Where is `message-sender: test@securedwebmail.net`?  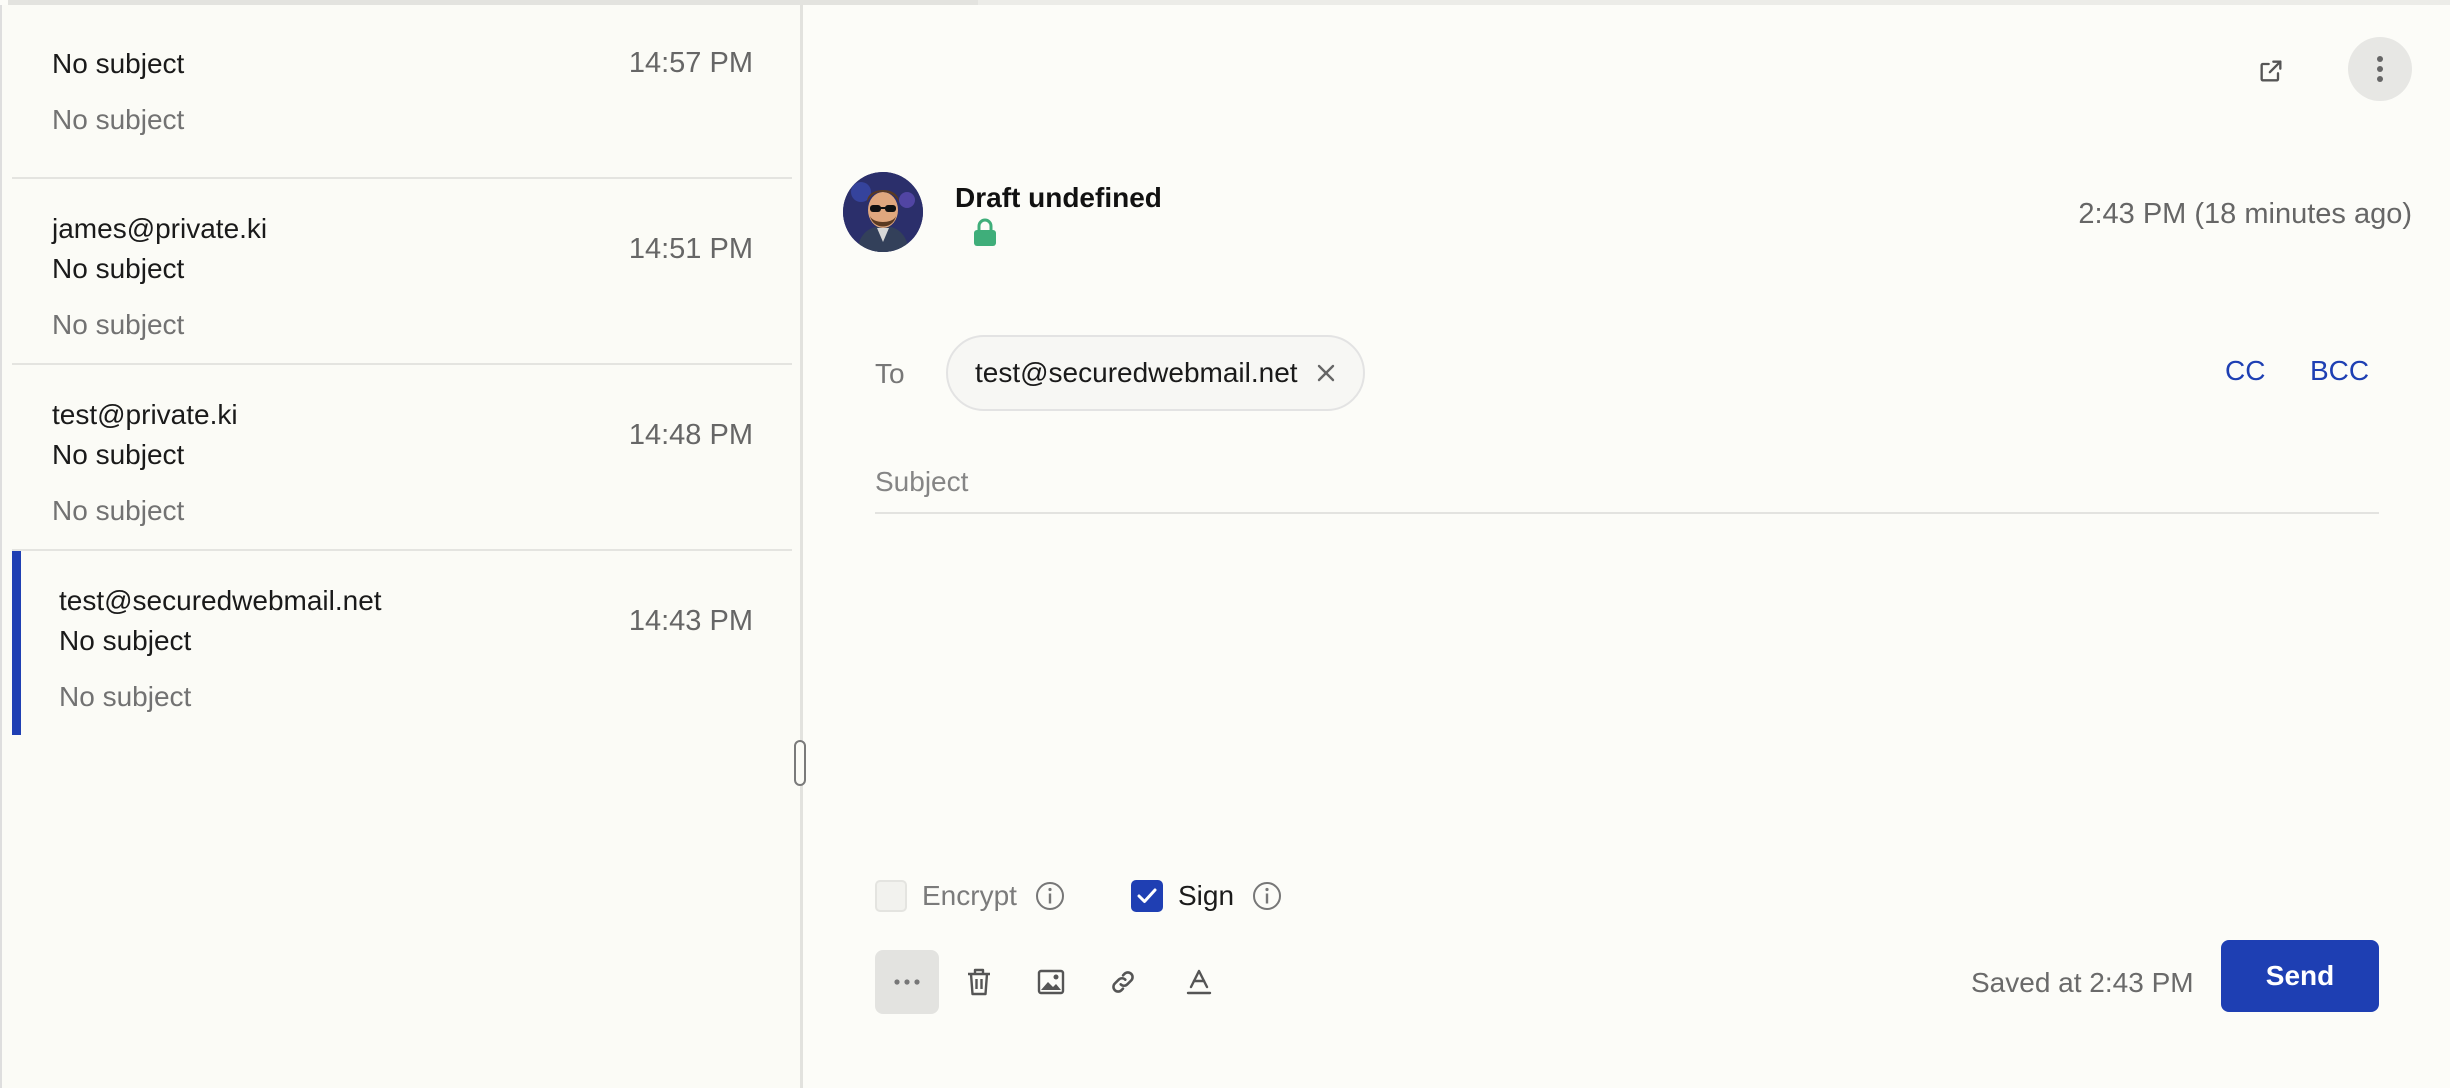
message-sender: test@securedwebmail.net is located at coordinates (220, 600).